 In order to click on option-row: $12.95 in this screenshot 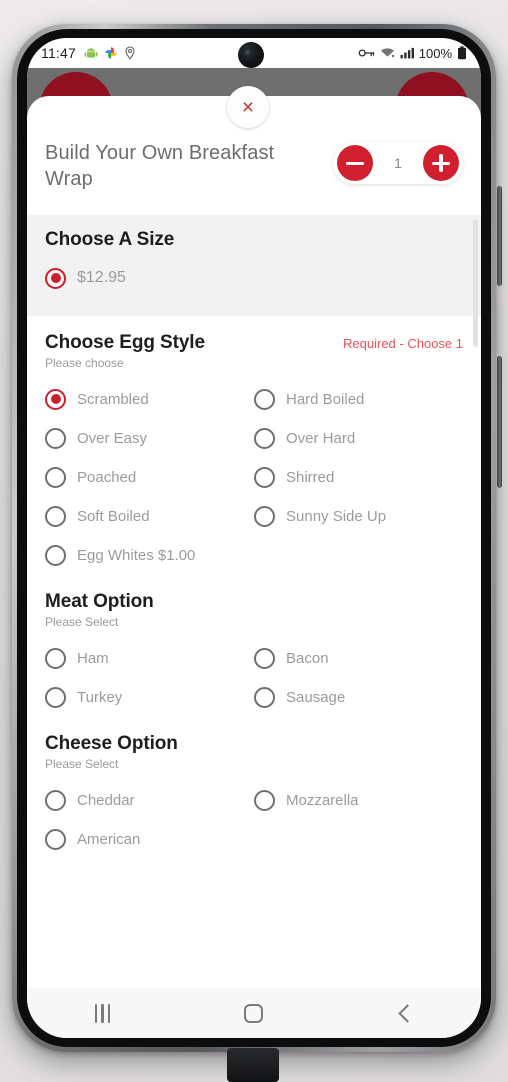, I will do `click(254, 278)`.